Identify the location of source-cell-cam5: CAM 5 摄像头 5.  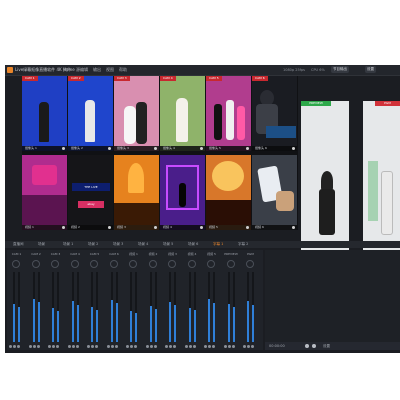
(228, 113).